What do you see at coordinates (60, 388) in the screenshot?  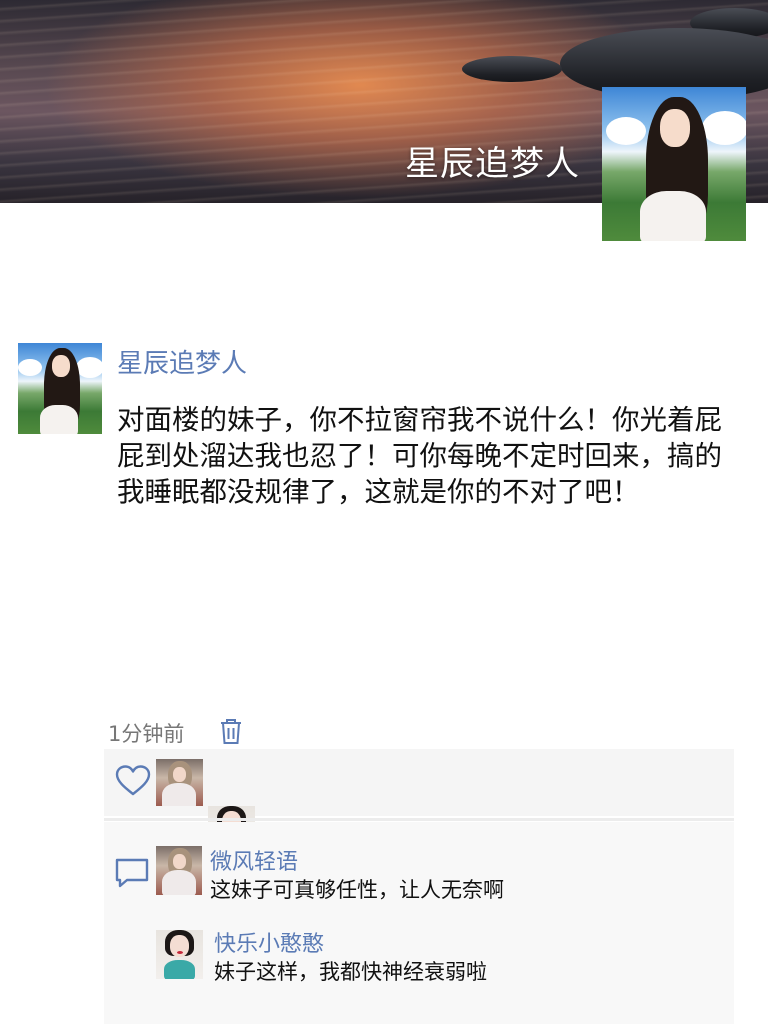 I see `post-author-avatar` at bounding box center [60, 388].